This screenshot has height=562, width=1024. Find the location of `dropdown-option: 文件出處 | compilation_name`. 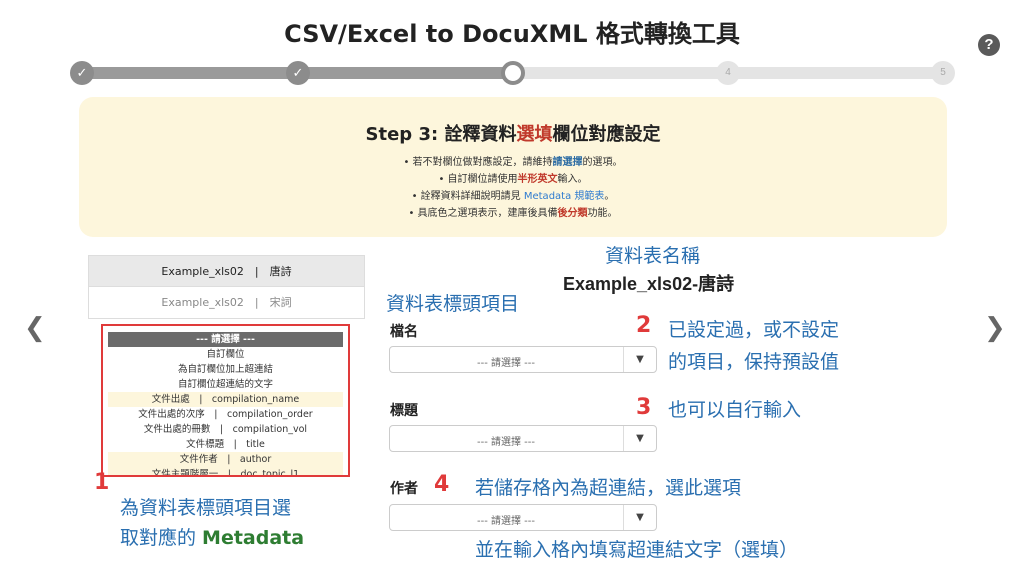

dropdown-option: 文件出處 | compilation_name is located at coordinates (225, 399).